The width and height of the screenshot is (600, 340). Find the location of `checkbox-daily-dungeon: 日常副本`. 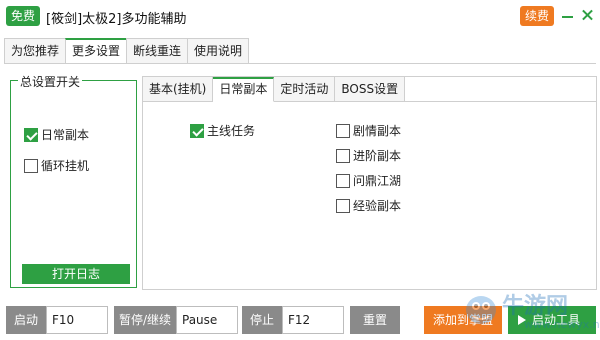

checkbox-daily-dungeon: 日常副本 is located at coordinates (56, 134).